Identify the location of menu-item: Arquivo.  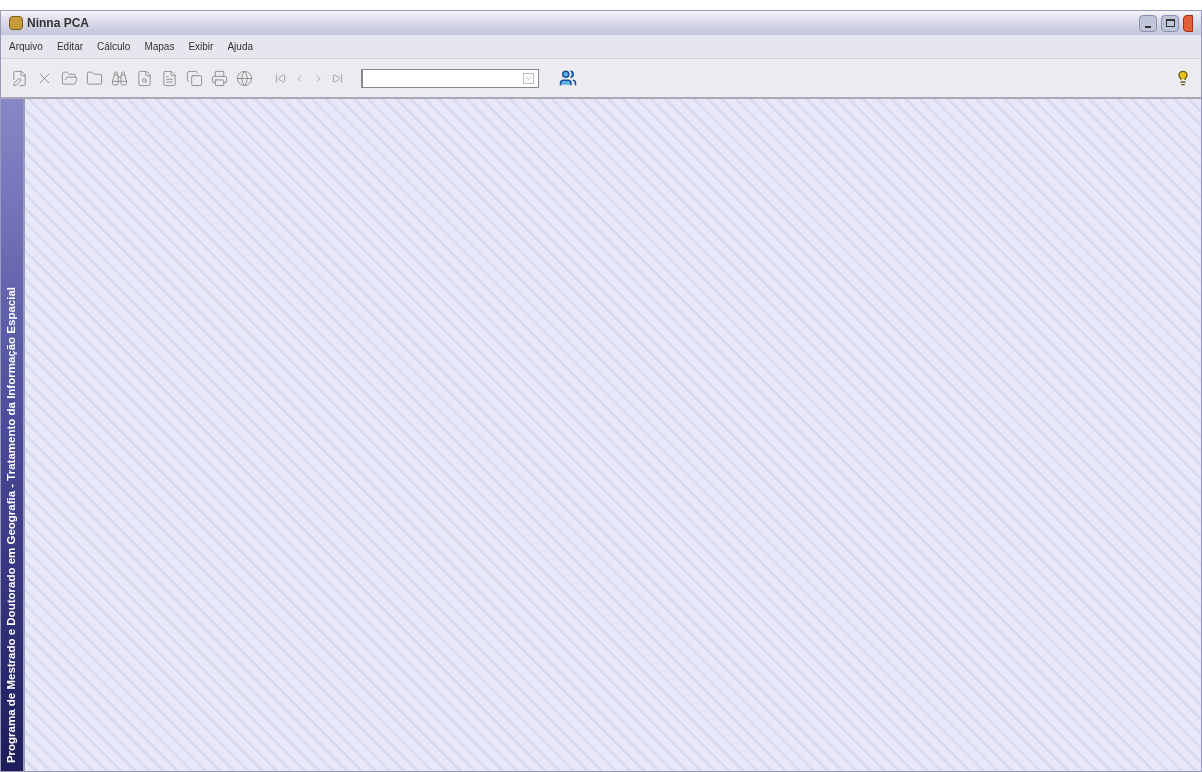
(26, 46).